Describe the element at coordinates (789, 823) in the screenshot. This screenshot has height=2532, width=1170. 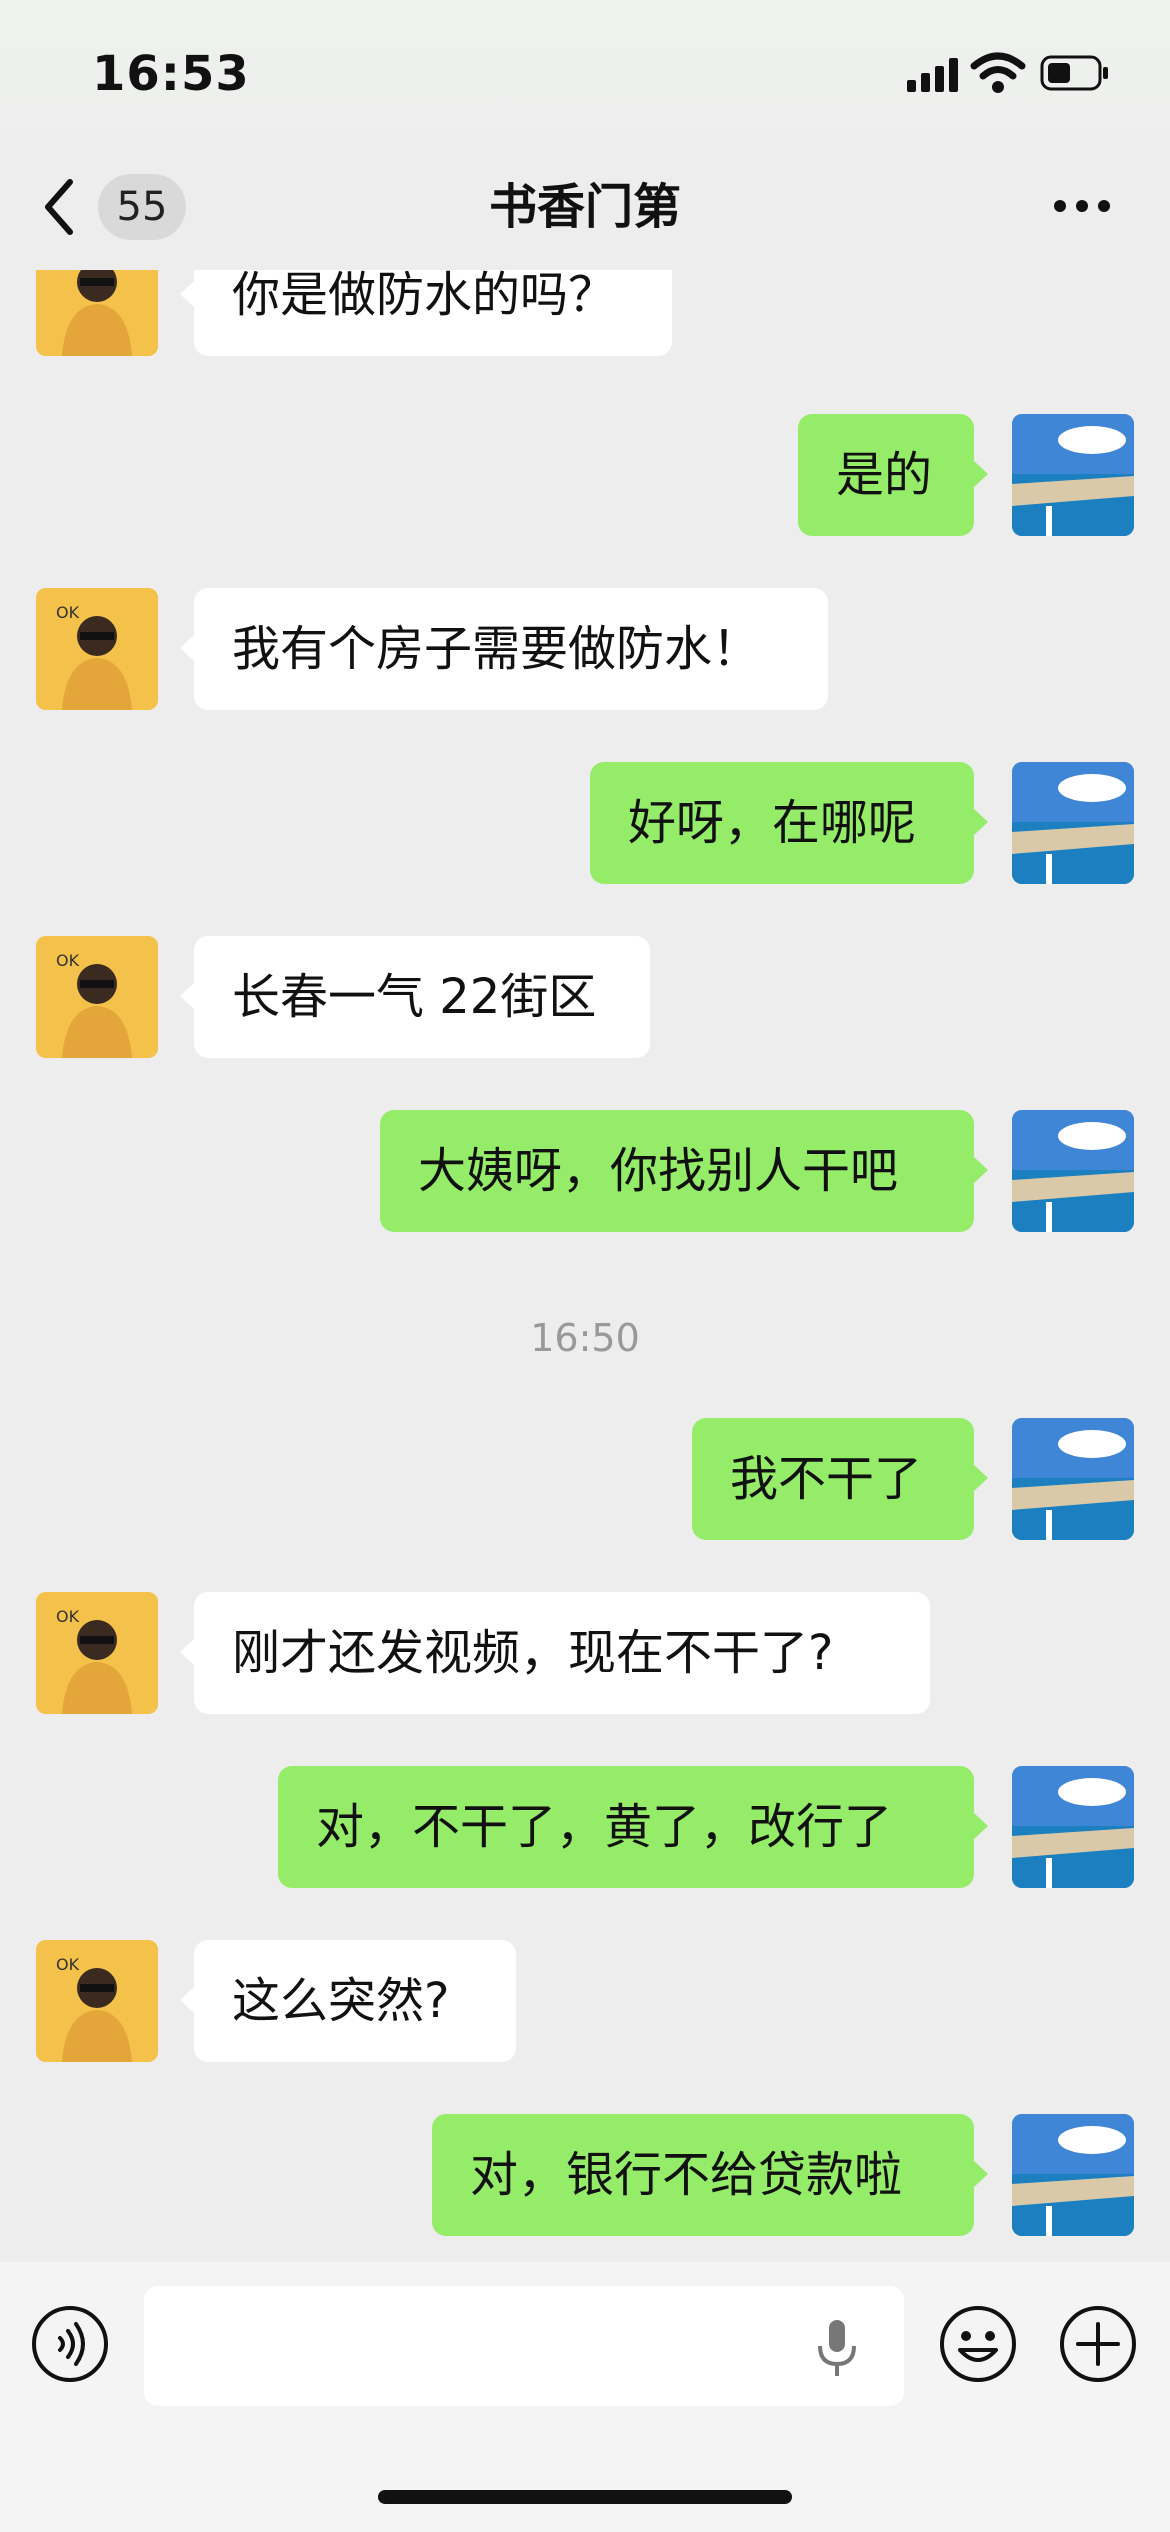
I see `message-bubble: 好呀，在哪呢` at that location.